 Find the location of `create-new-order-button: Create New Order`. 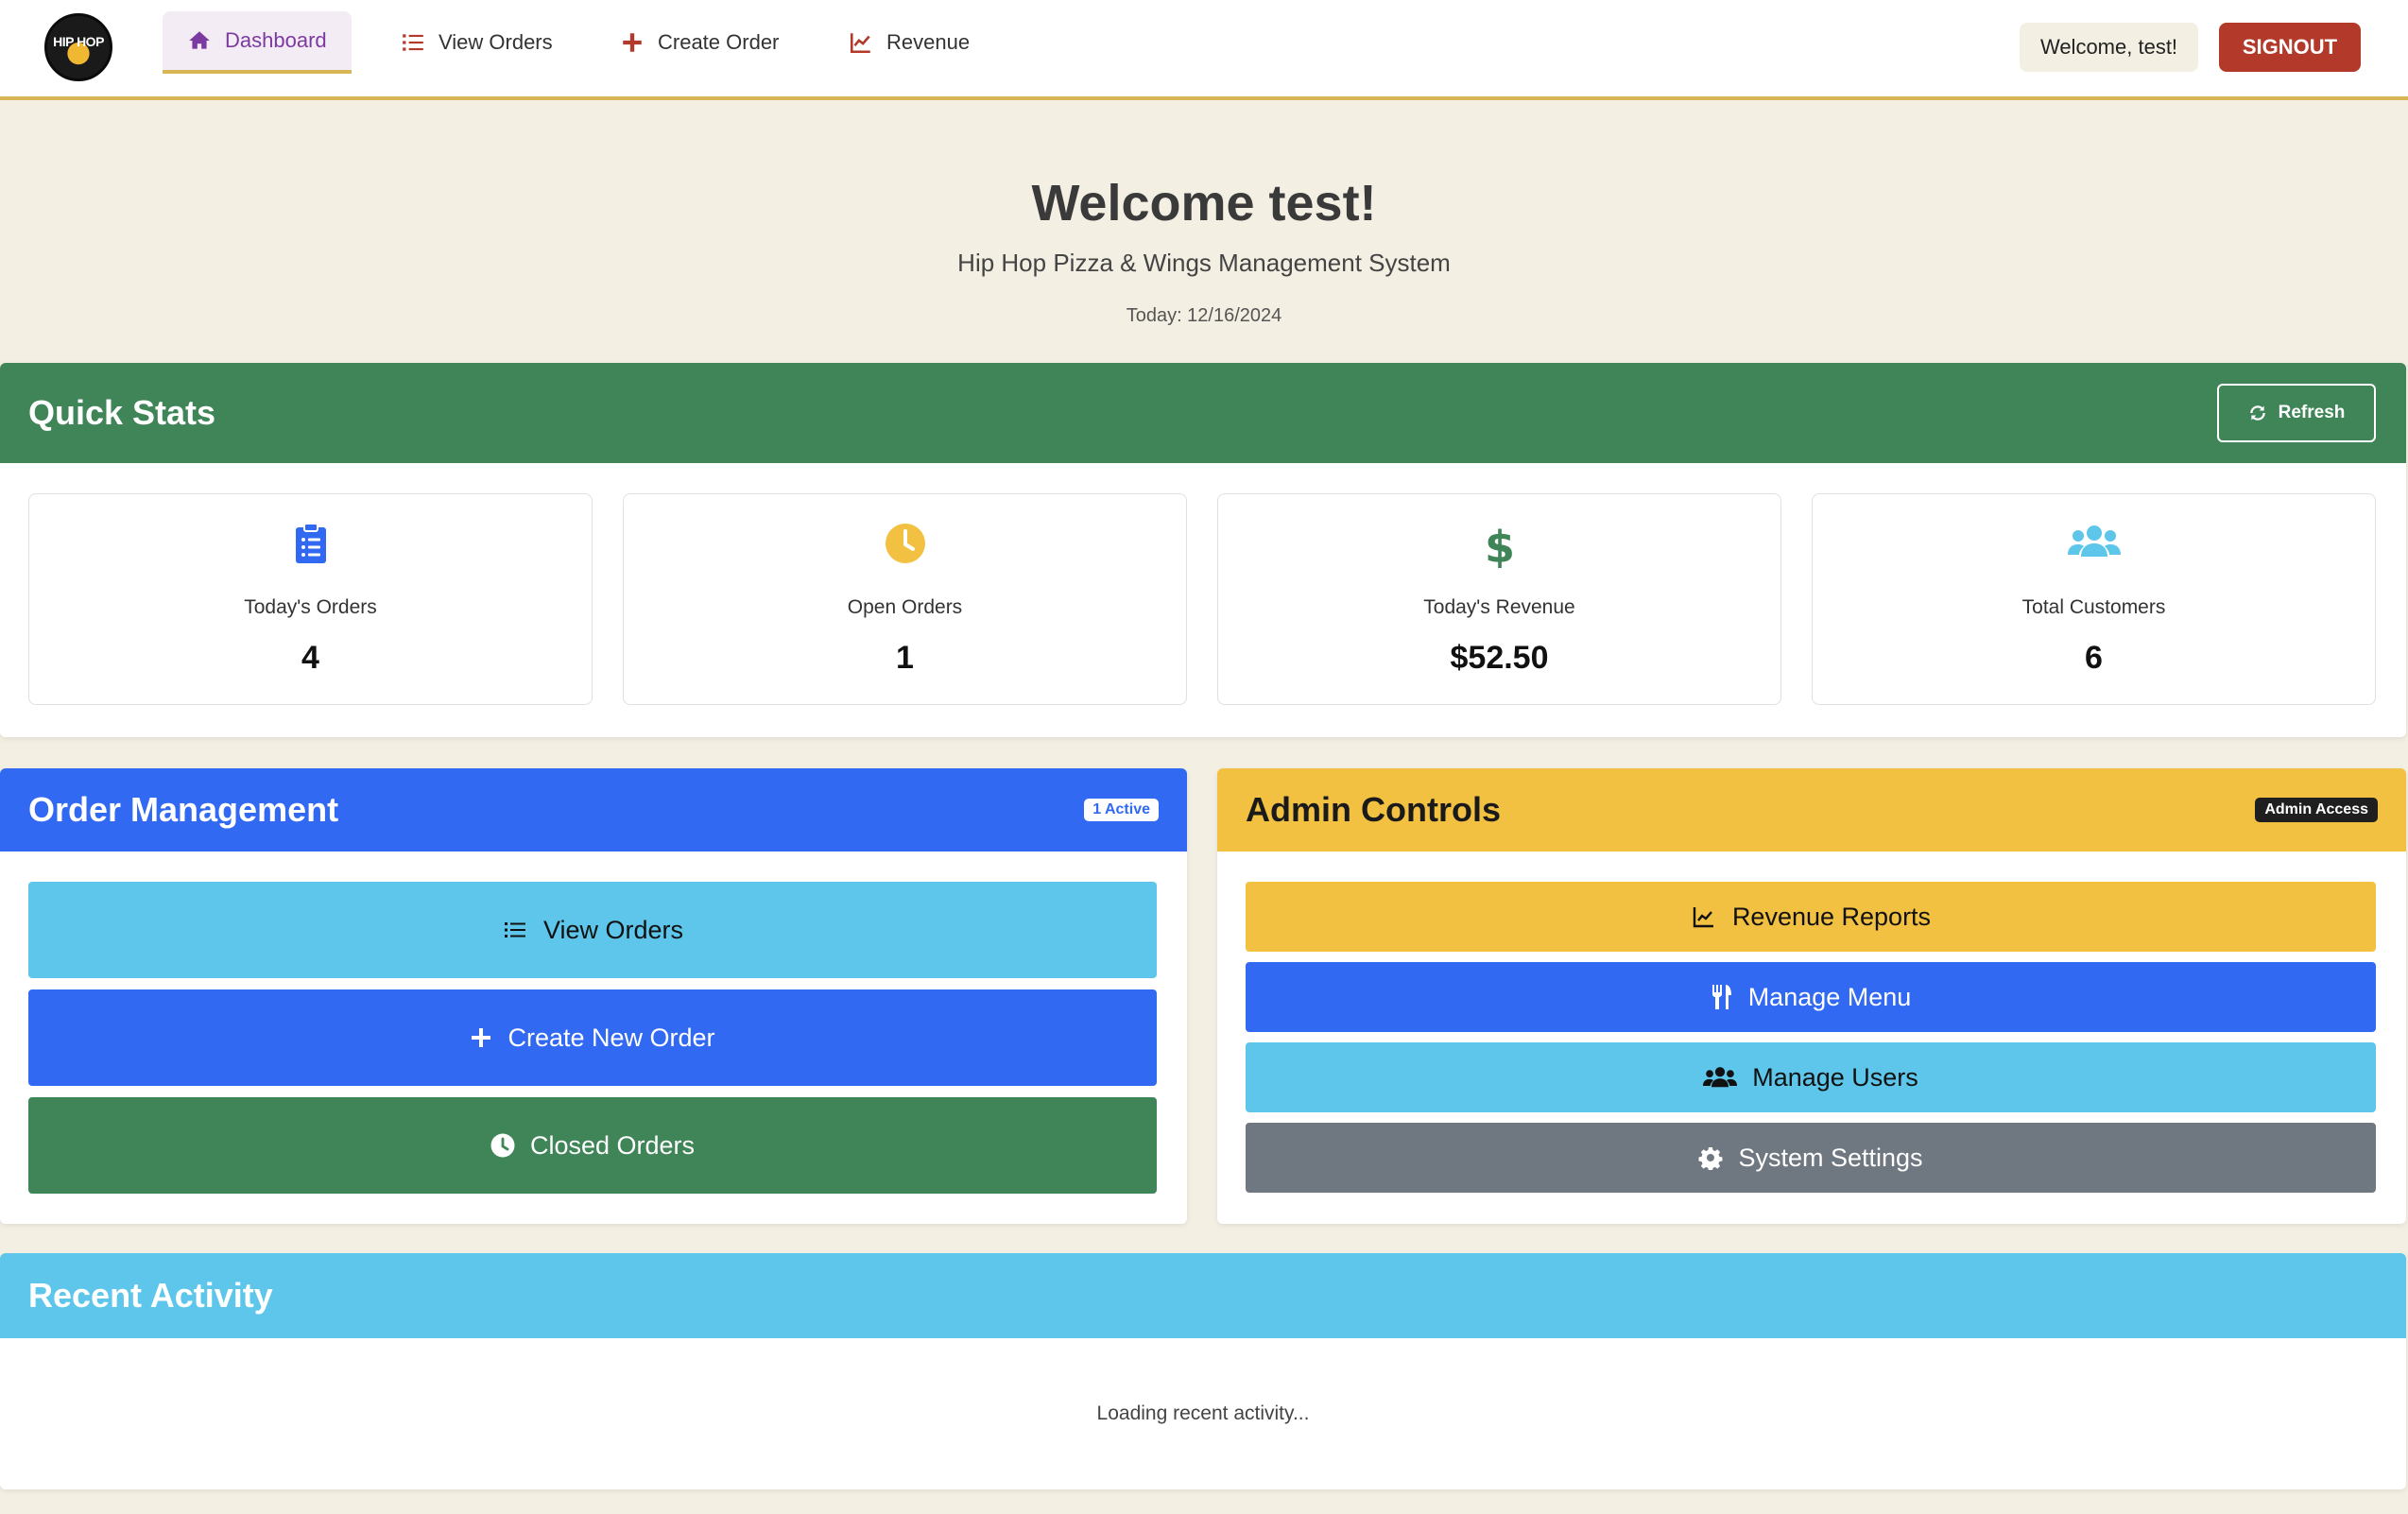

create-new-order-button: Create New Order is located at coordinates (592, 1037).